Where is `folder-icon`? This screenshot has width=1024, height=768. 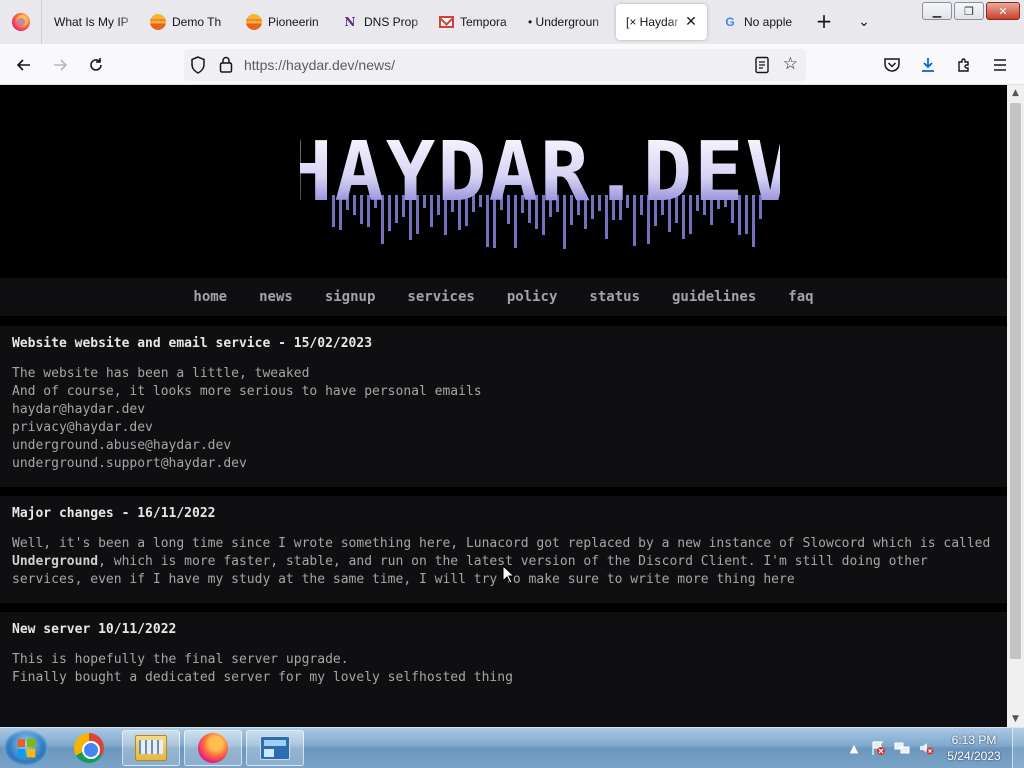
folder-icon is located at coordinates (151, 748).